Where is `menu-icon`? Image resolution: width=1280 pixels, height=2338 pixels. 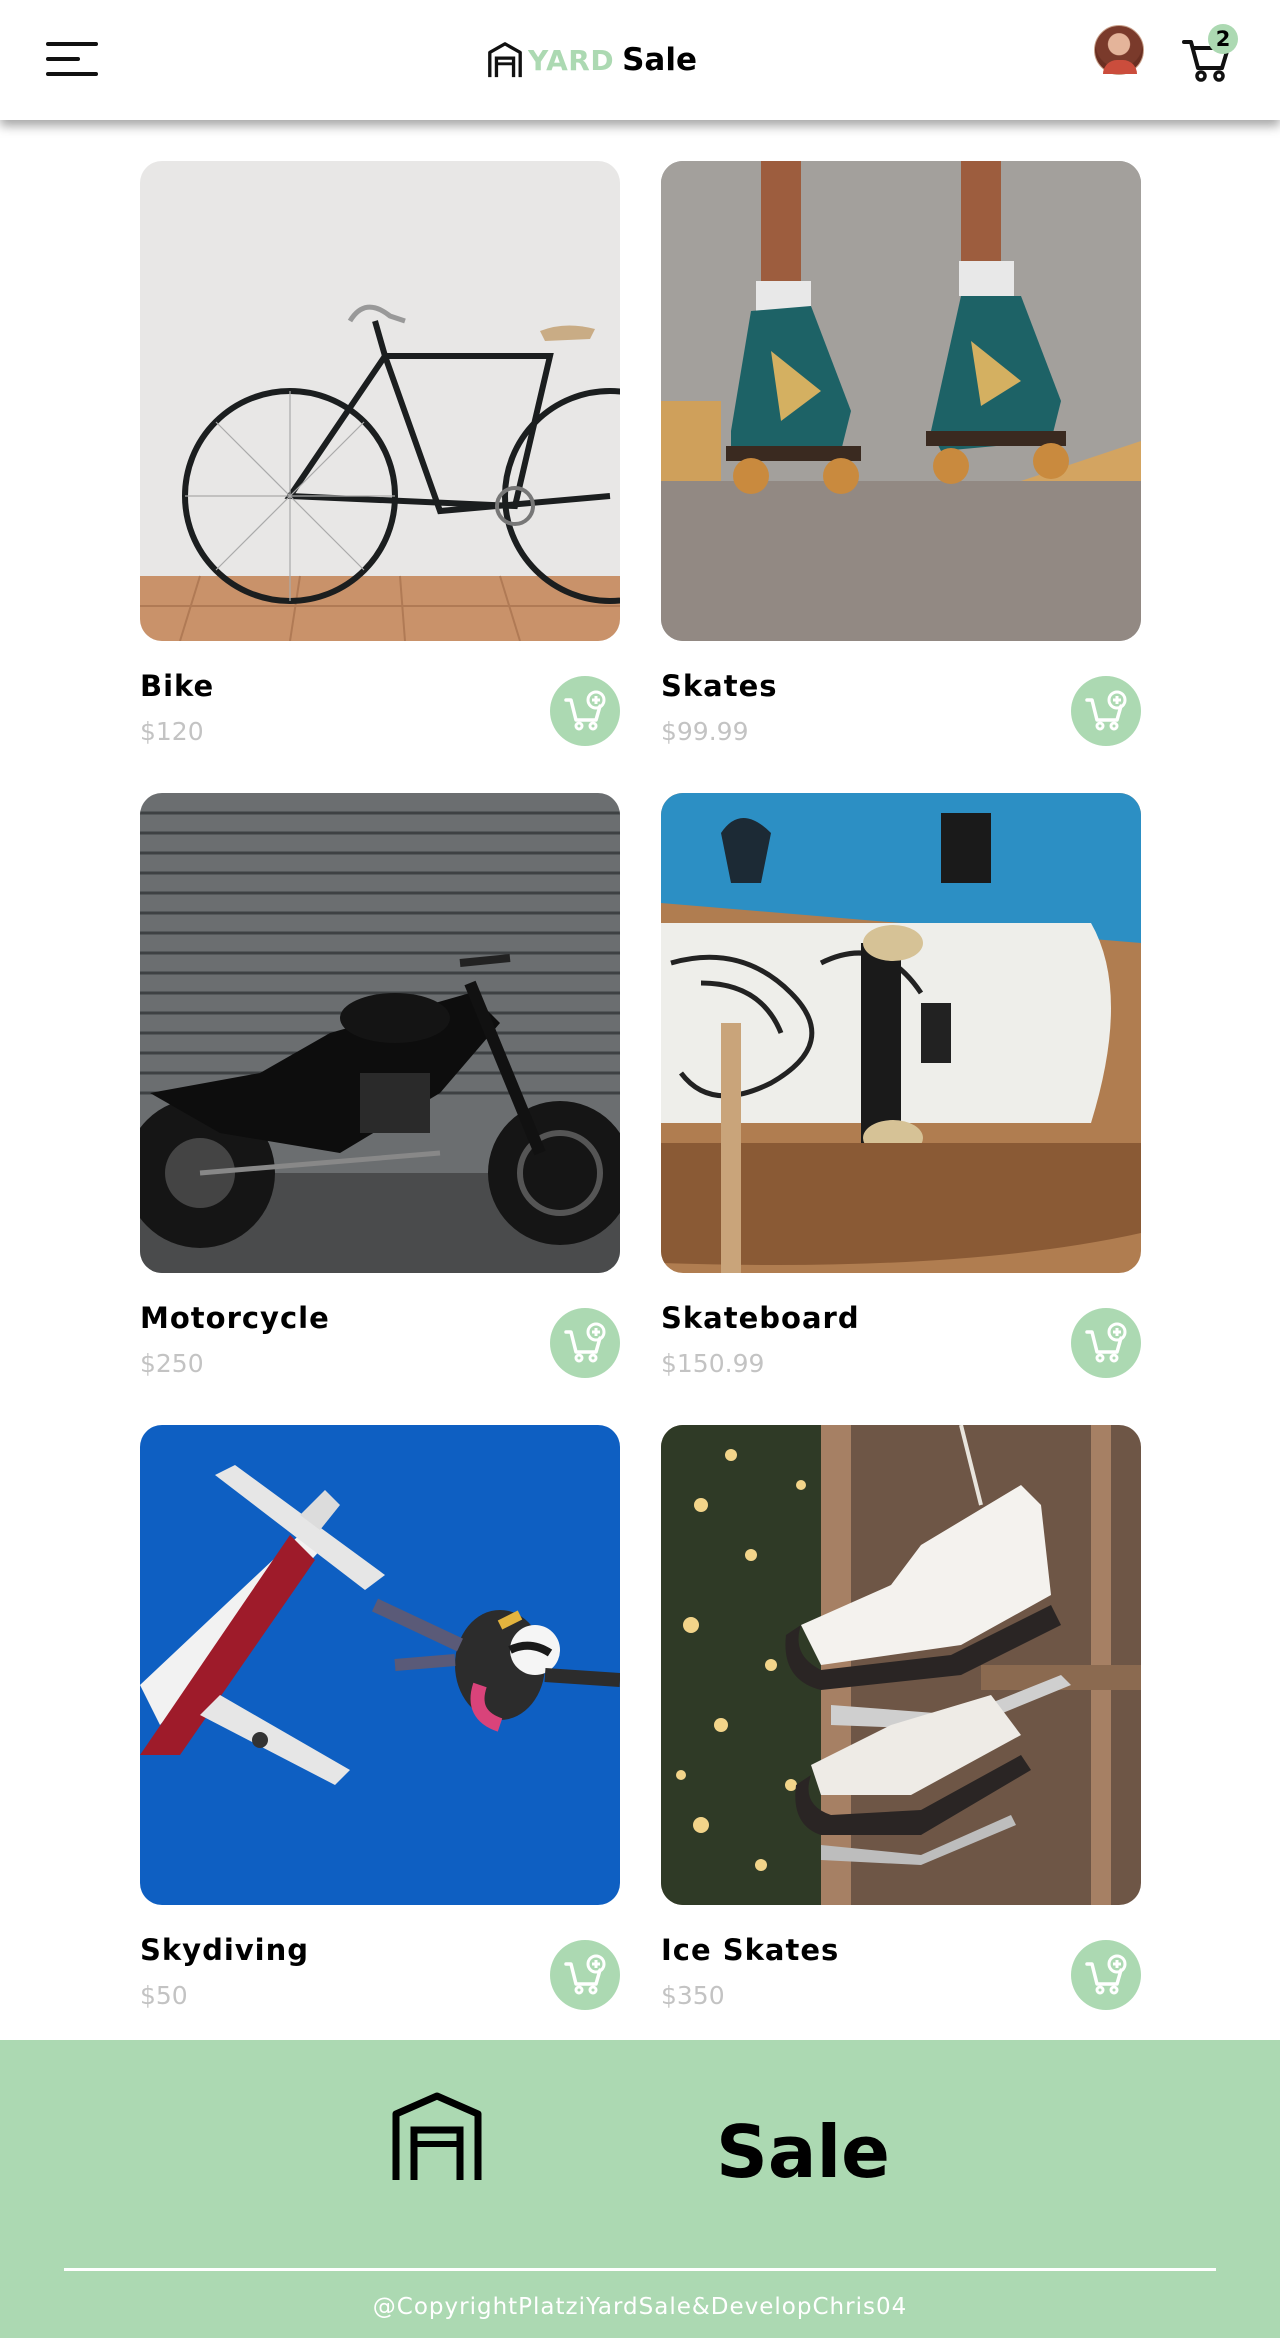 menu-icon is located at coordinates (72, 59).